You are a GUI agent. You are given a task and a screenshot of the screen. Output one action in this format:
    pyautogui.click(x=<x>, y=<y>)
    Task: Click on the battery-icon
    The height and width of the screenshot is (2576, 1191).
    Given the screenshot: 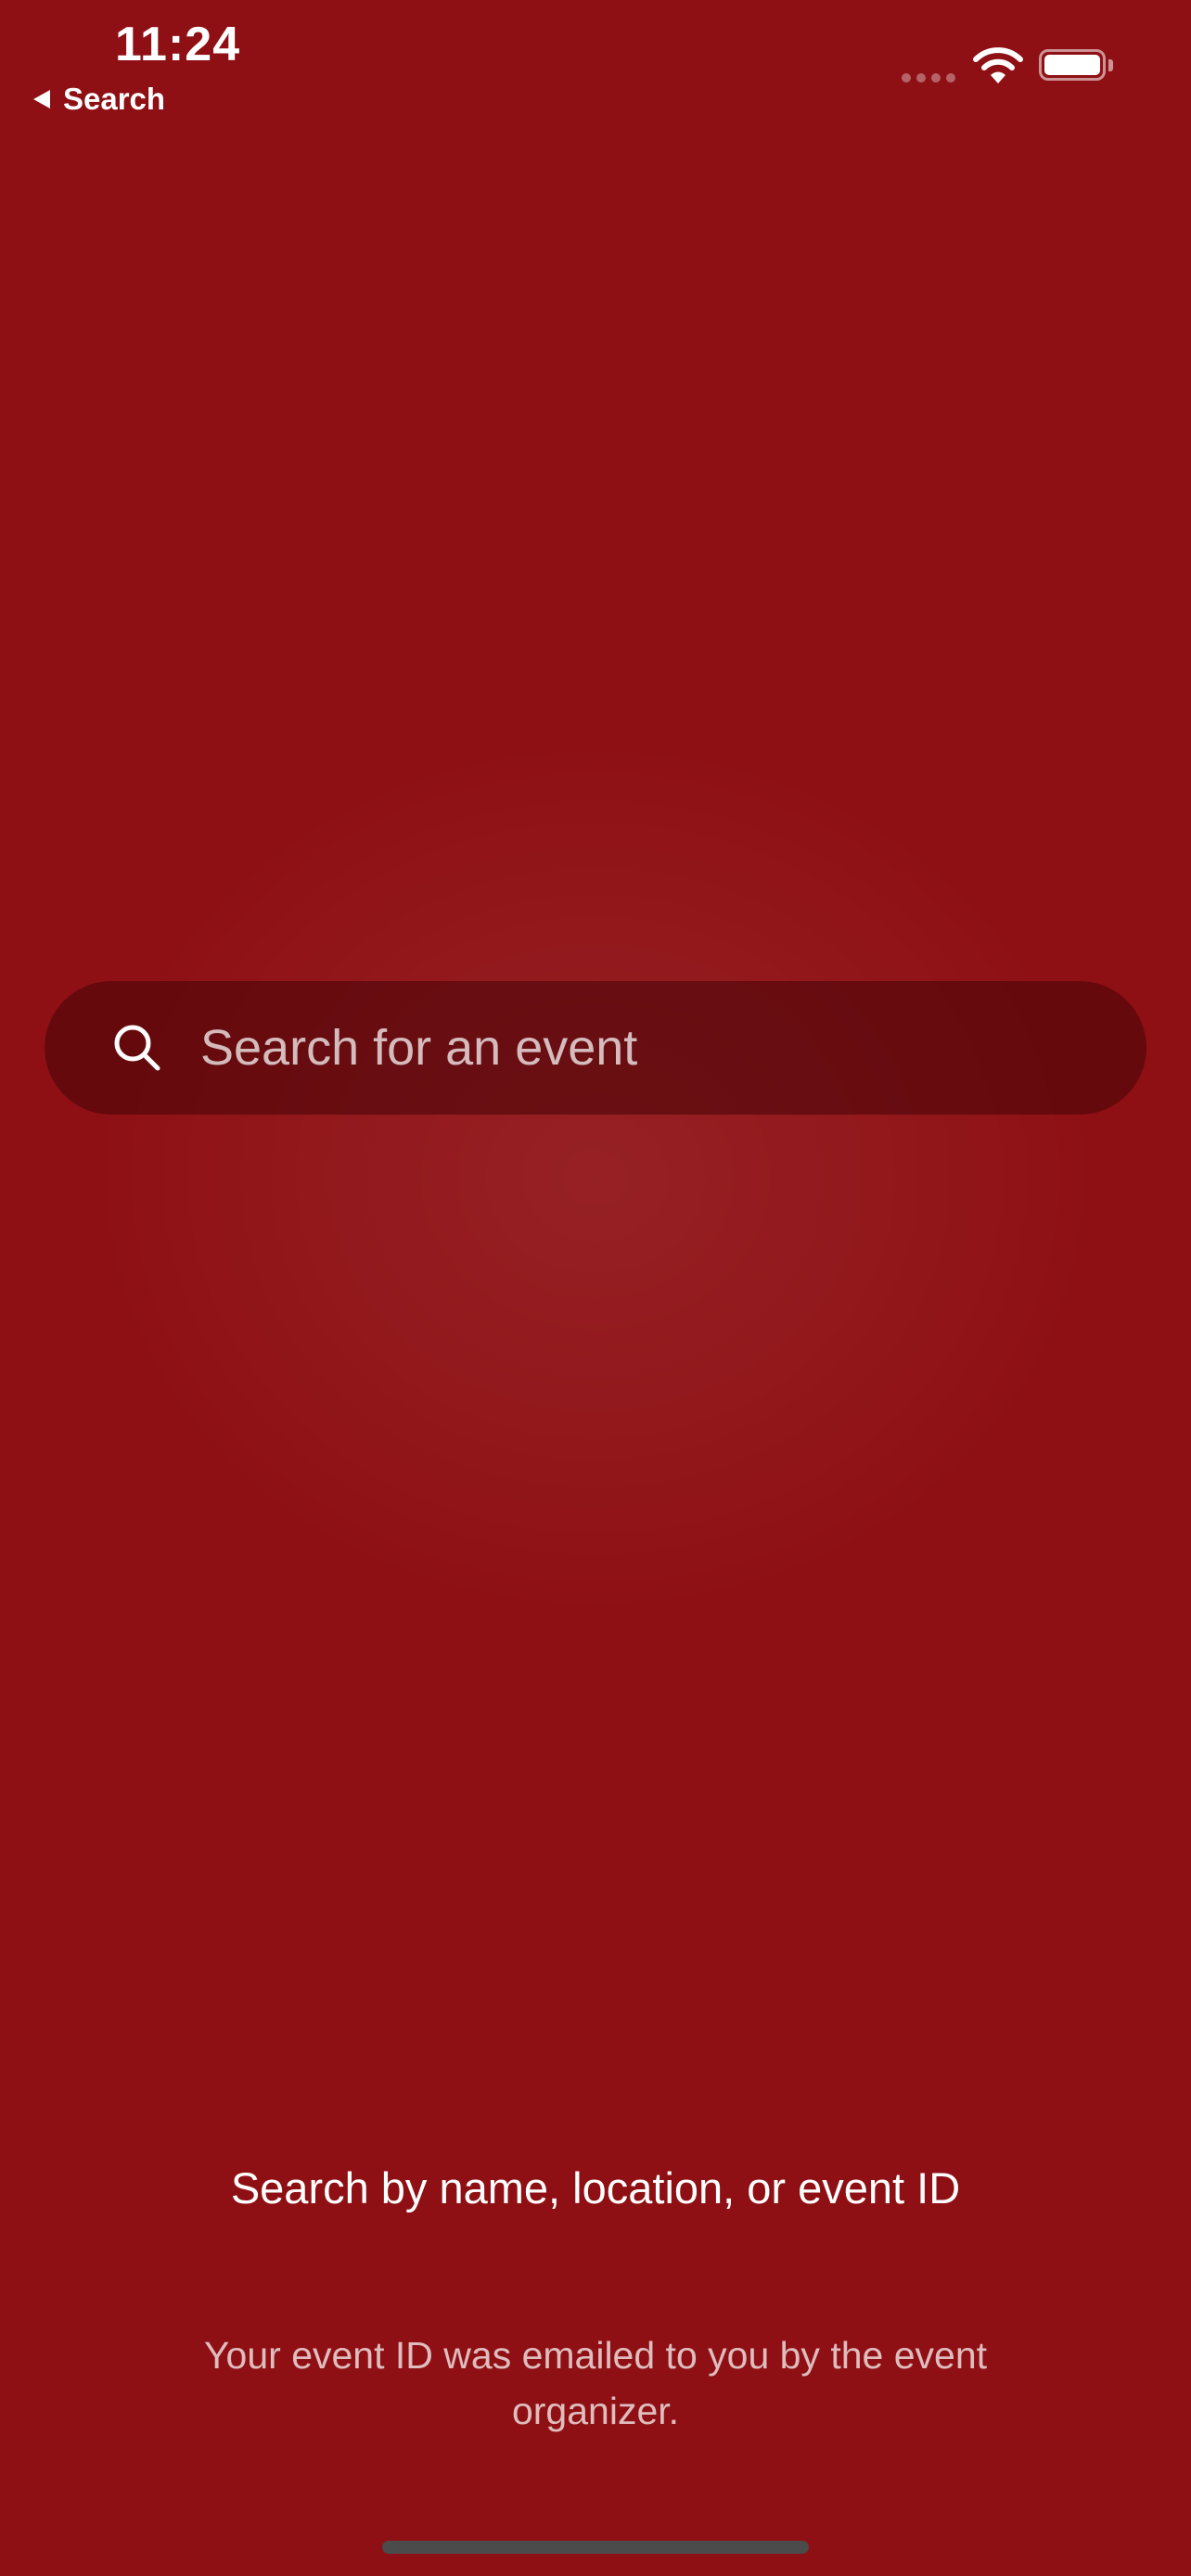 What is the action you would take?
    pyautogui.click(x=1073, y=65)
    